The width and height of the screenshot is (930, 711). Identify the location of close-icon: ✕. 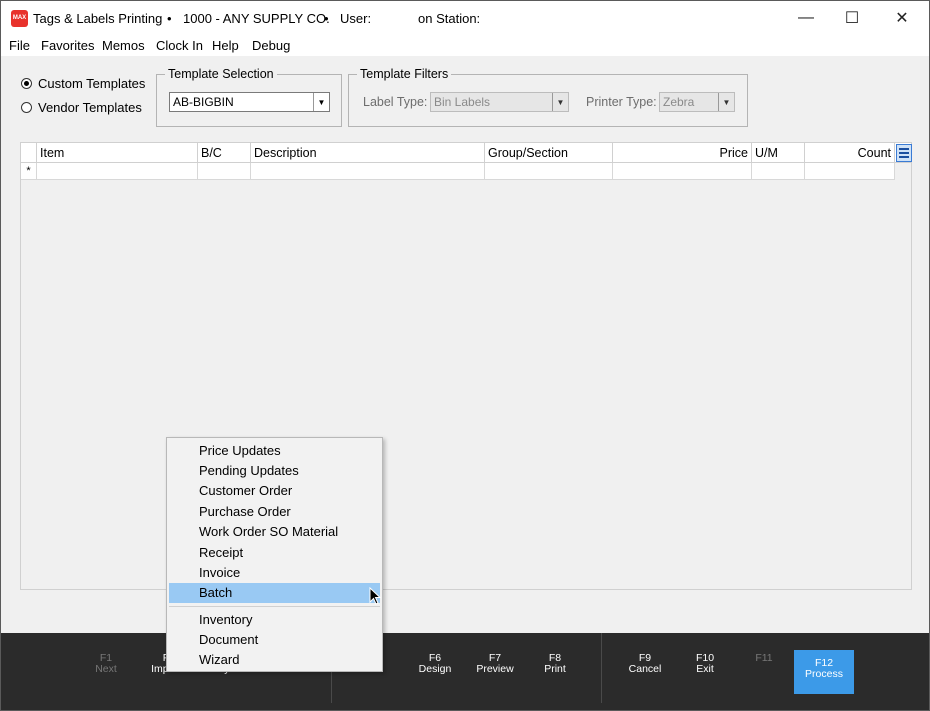
(902, 18).